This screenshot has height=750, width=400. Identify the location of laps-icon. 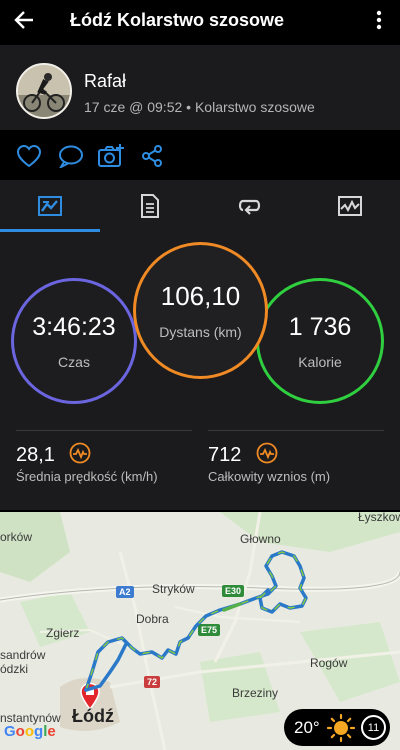
(249, 207).